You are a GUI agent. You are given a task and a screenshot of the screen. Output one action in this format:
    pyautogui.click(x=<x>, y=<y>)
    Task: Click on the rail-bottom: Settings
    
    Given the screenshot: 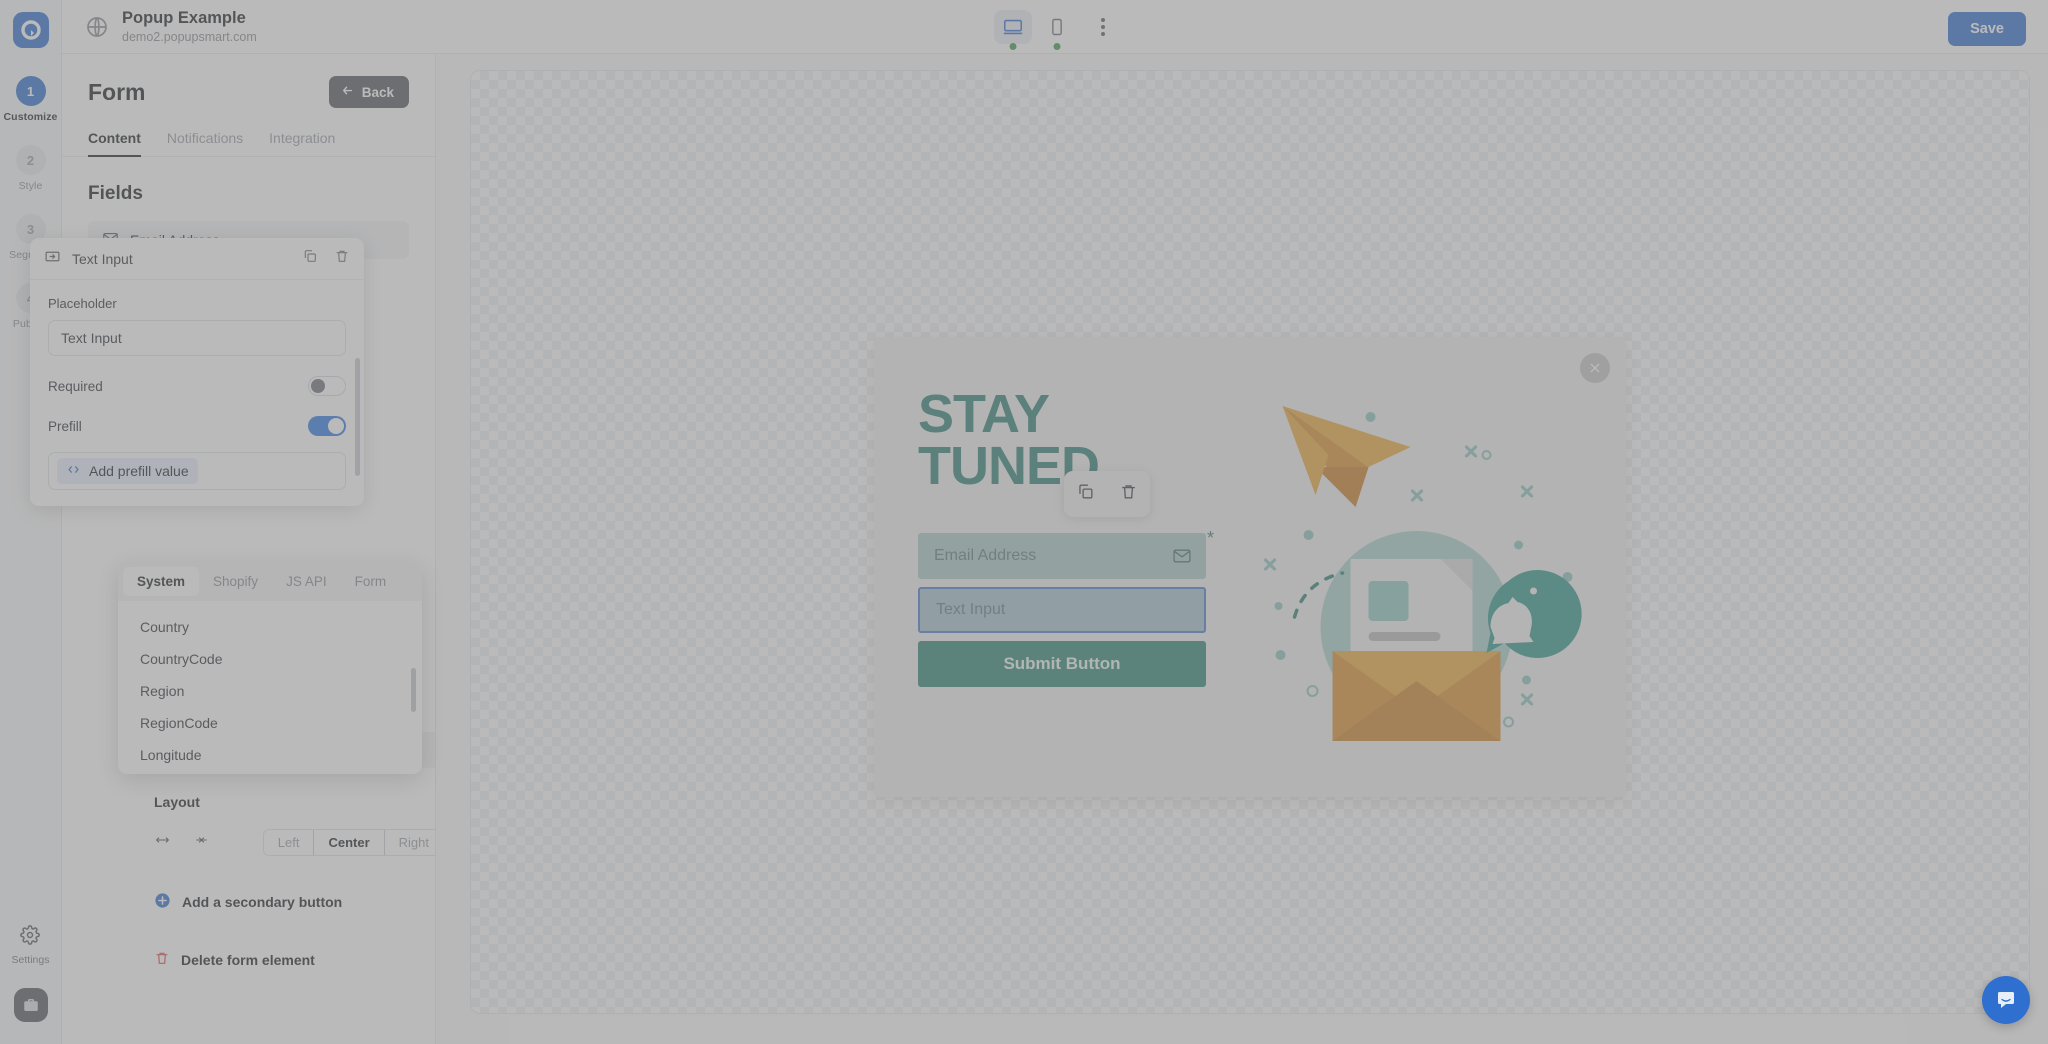 What is the action you would take?
    pyautogui.click(x=30, y=984)
    